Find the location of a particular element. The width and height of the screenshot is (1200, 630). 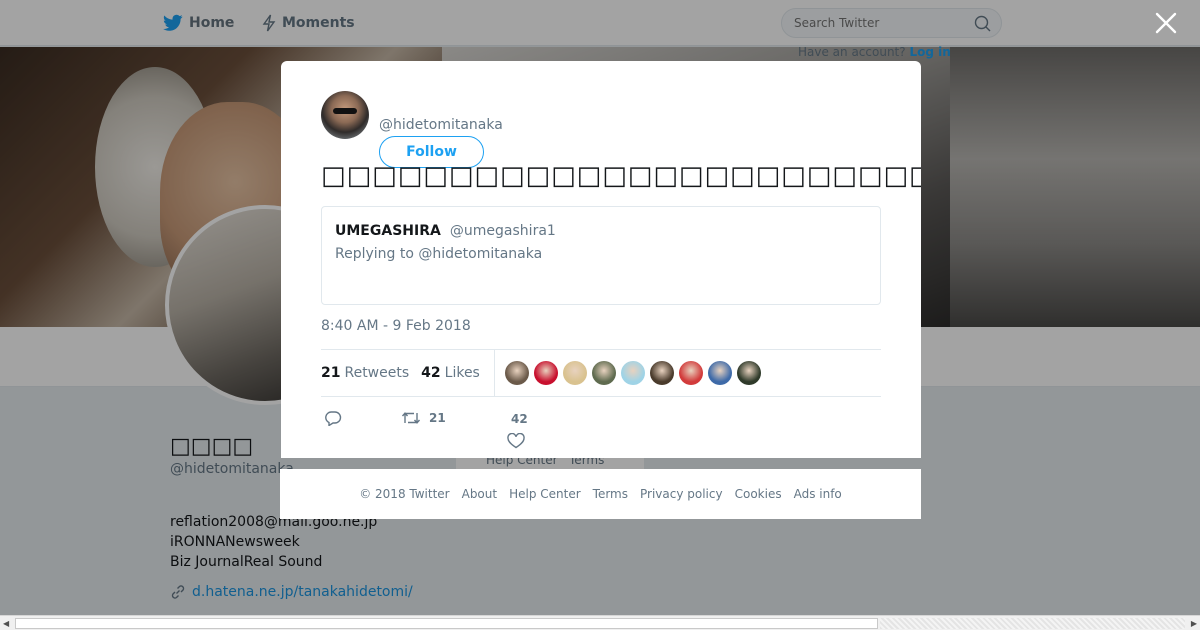

footer-about-link: About is located at coordinates (479, 494).